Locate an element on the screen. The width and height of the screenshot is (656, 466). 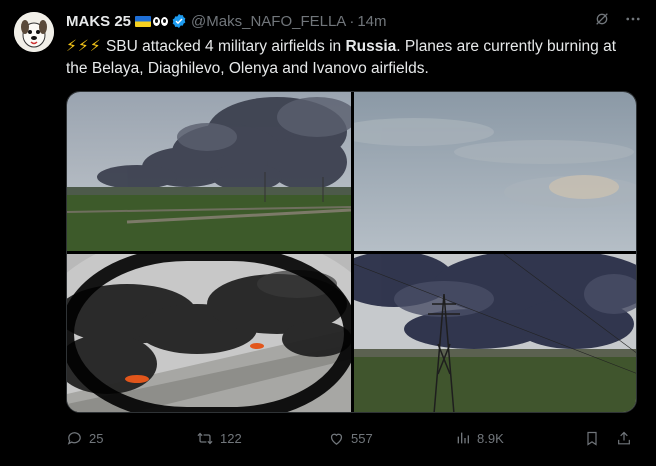
share-icon is located at coordinates (624, 437).